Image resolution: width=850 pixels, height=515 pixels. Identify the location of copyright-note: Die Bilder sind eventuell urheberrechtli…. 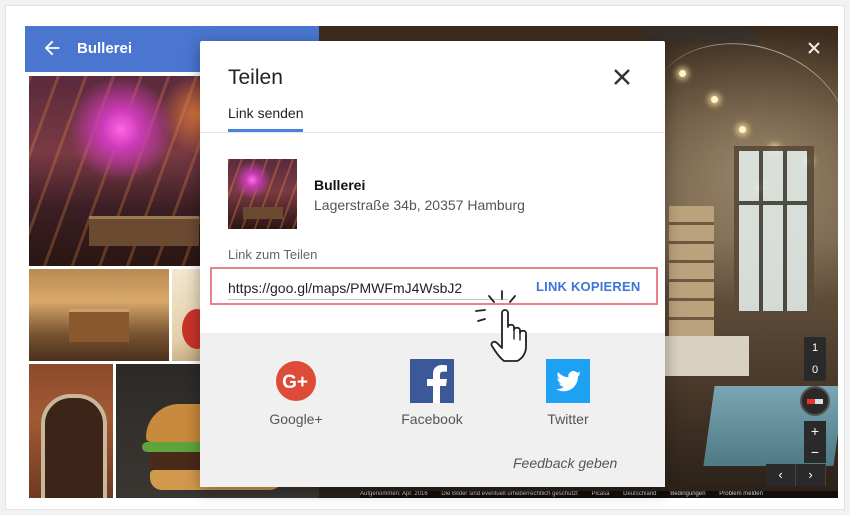
(509, 494).